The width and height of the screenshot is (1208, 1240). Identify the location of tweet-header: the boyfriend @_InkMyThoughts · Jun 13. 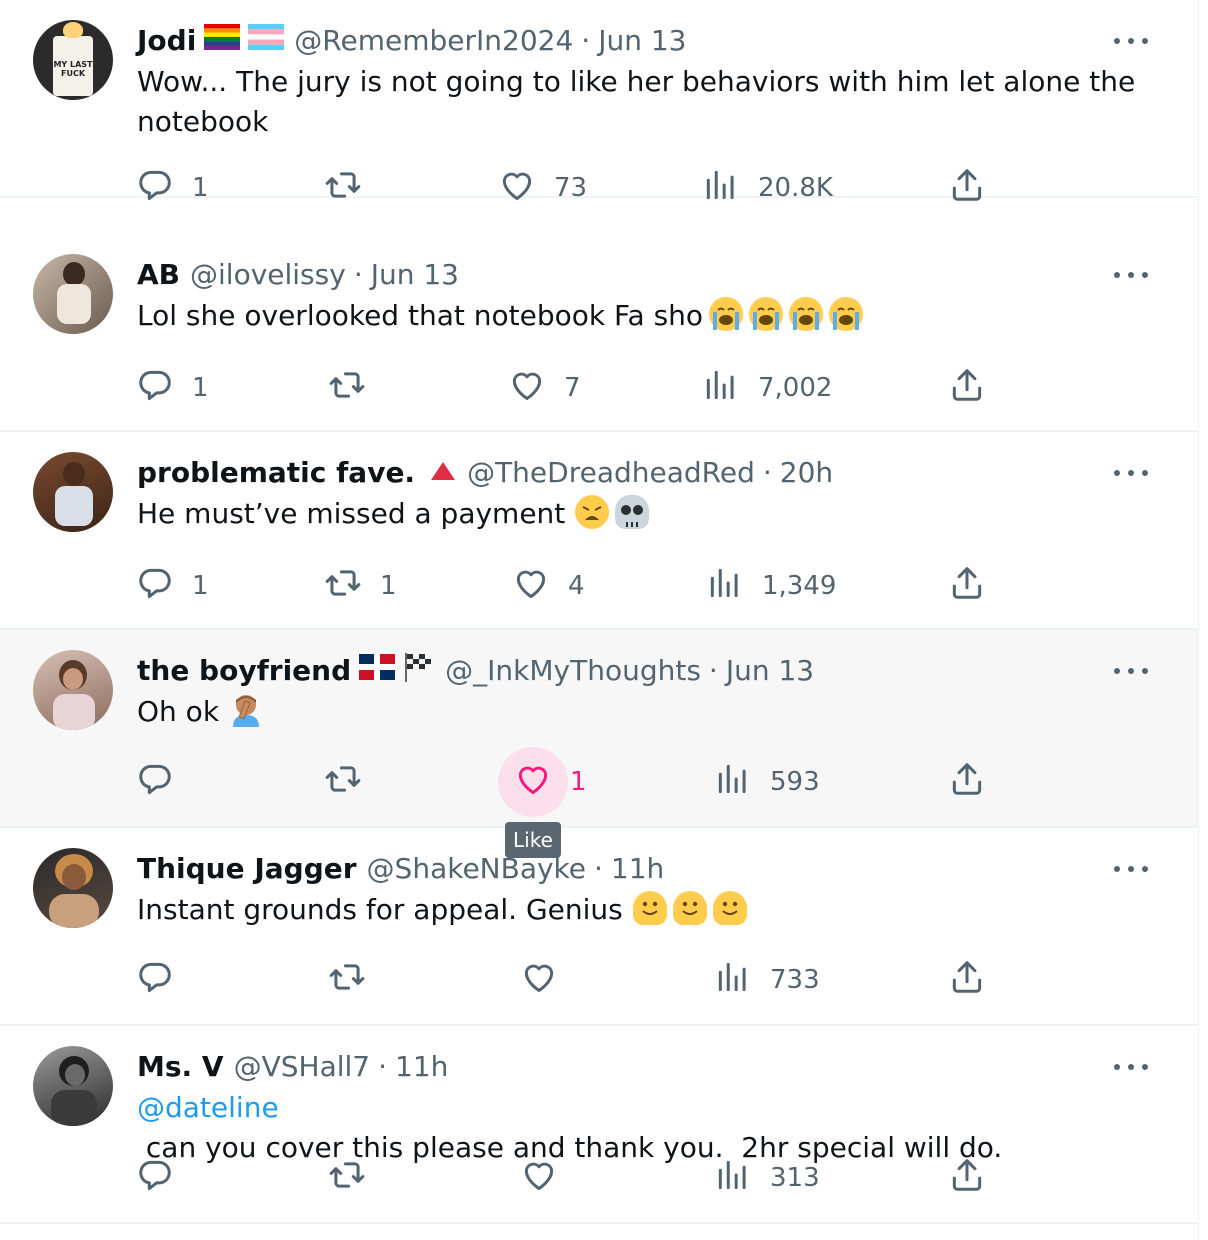
(475, 670).